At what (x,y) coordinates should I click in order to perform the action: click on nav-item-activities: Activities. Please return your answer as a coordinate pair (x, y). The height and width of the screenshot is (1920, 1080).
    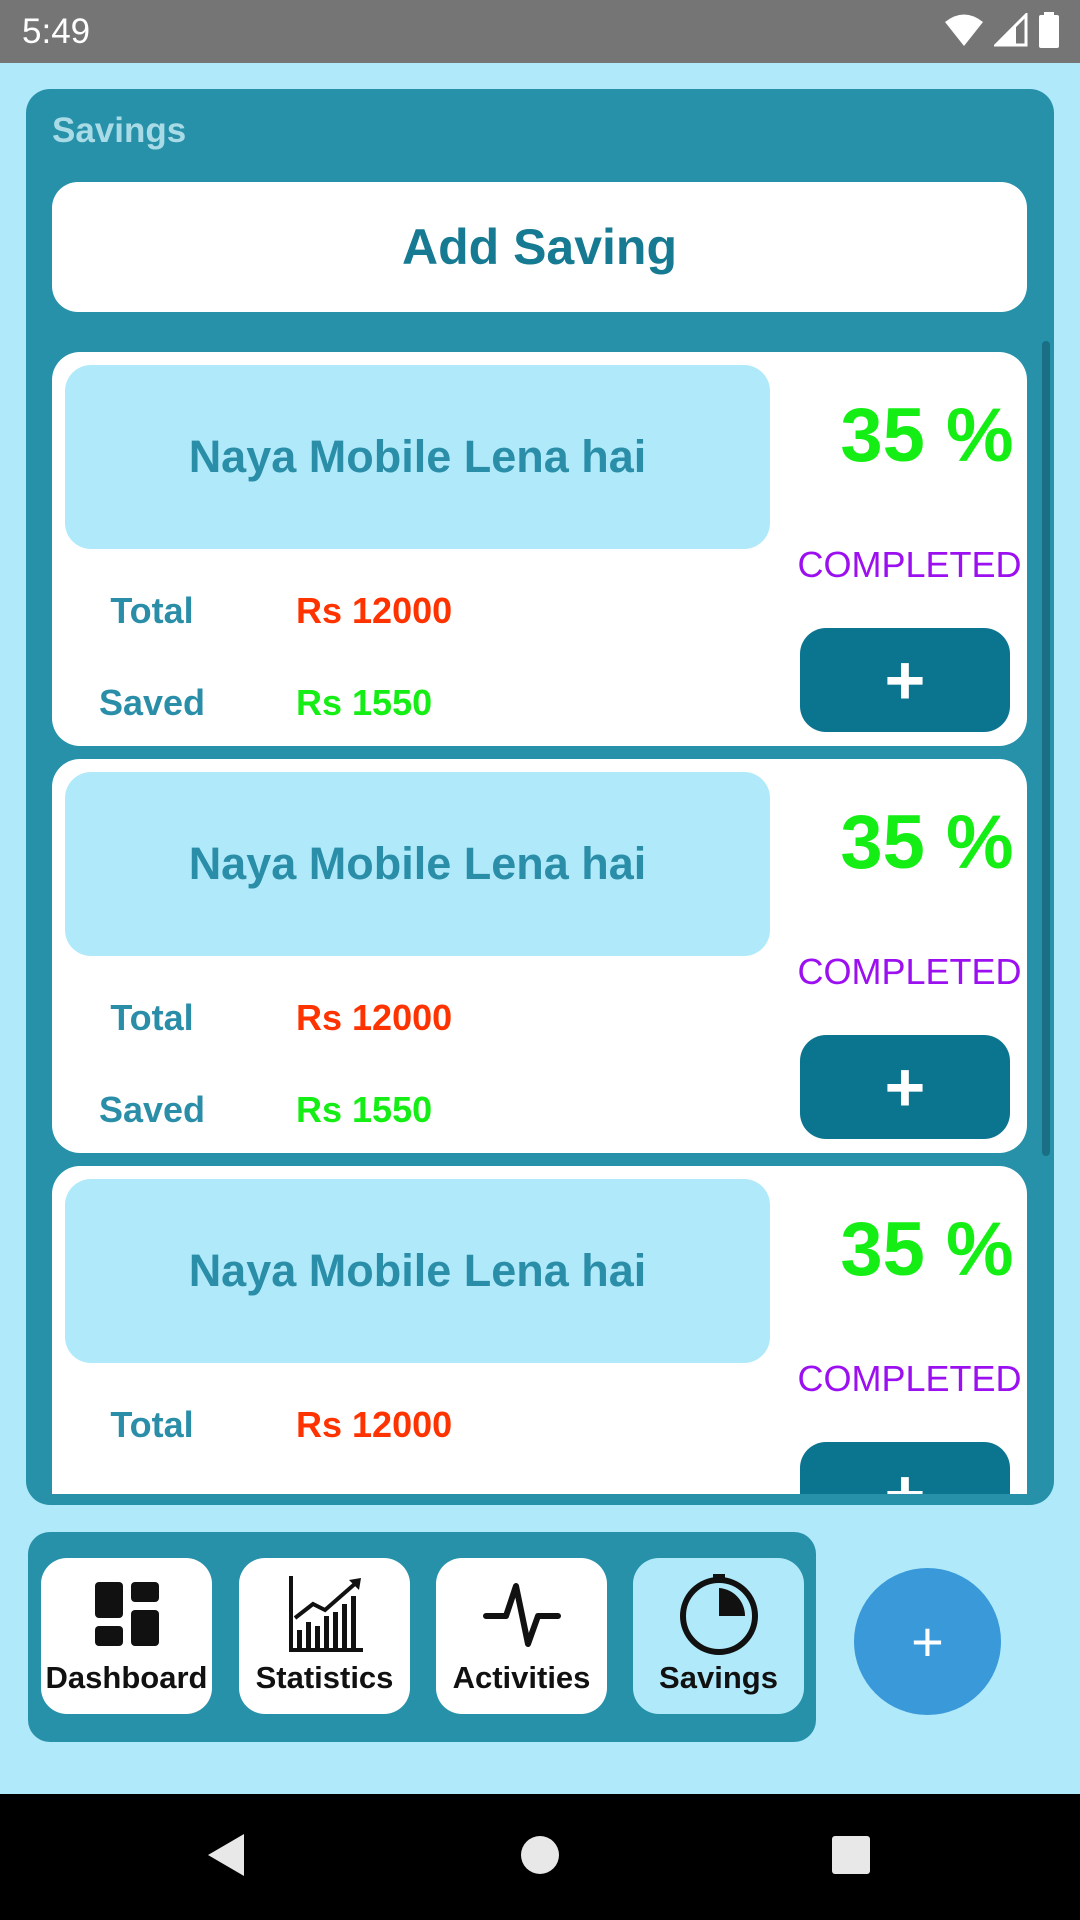
    Looking at the image, I should click on (521, 1636).